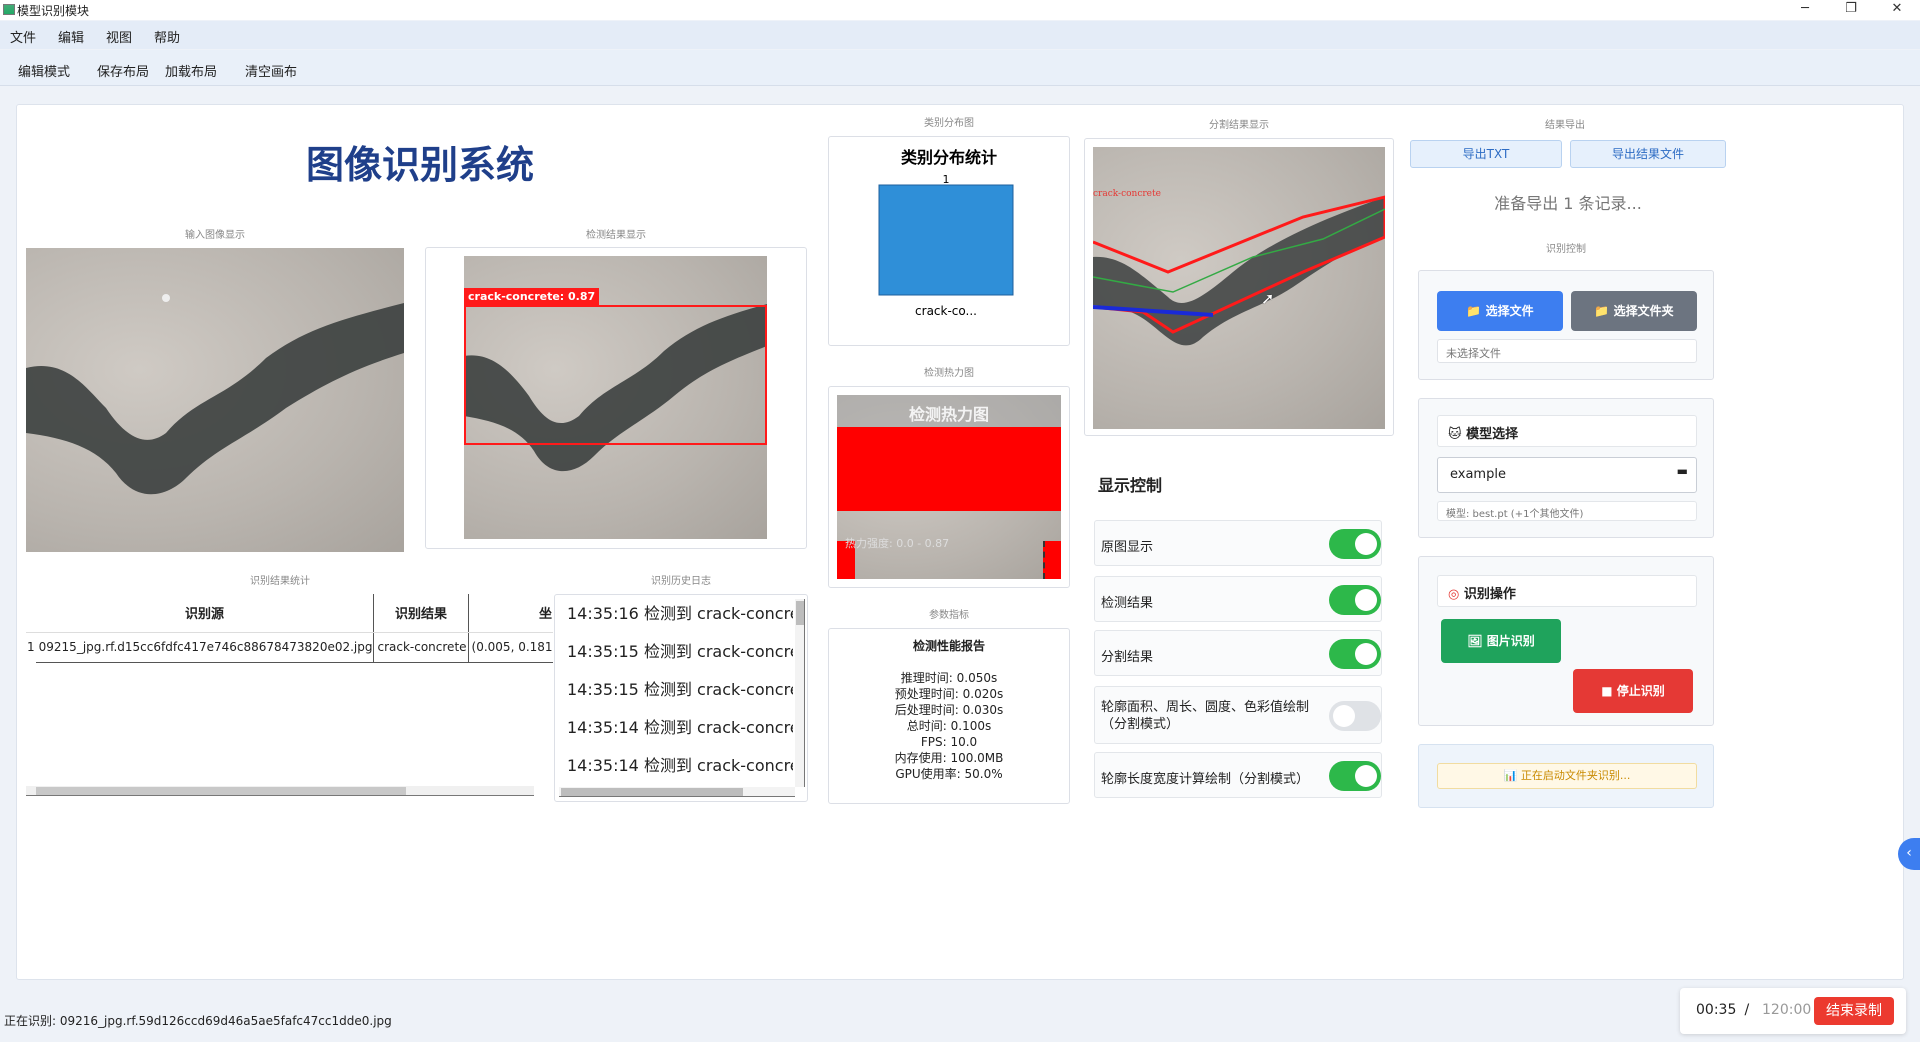 The image size is (1920, 1042). What do you see at coordinates (897, 543) in the screenshot?
I see `heatmap-range-label: 热力强度: 0.0 - 0.87` at bounding box center [897, 543].